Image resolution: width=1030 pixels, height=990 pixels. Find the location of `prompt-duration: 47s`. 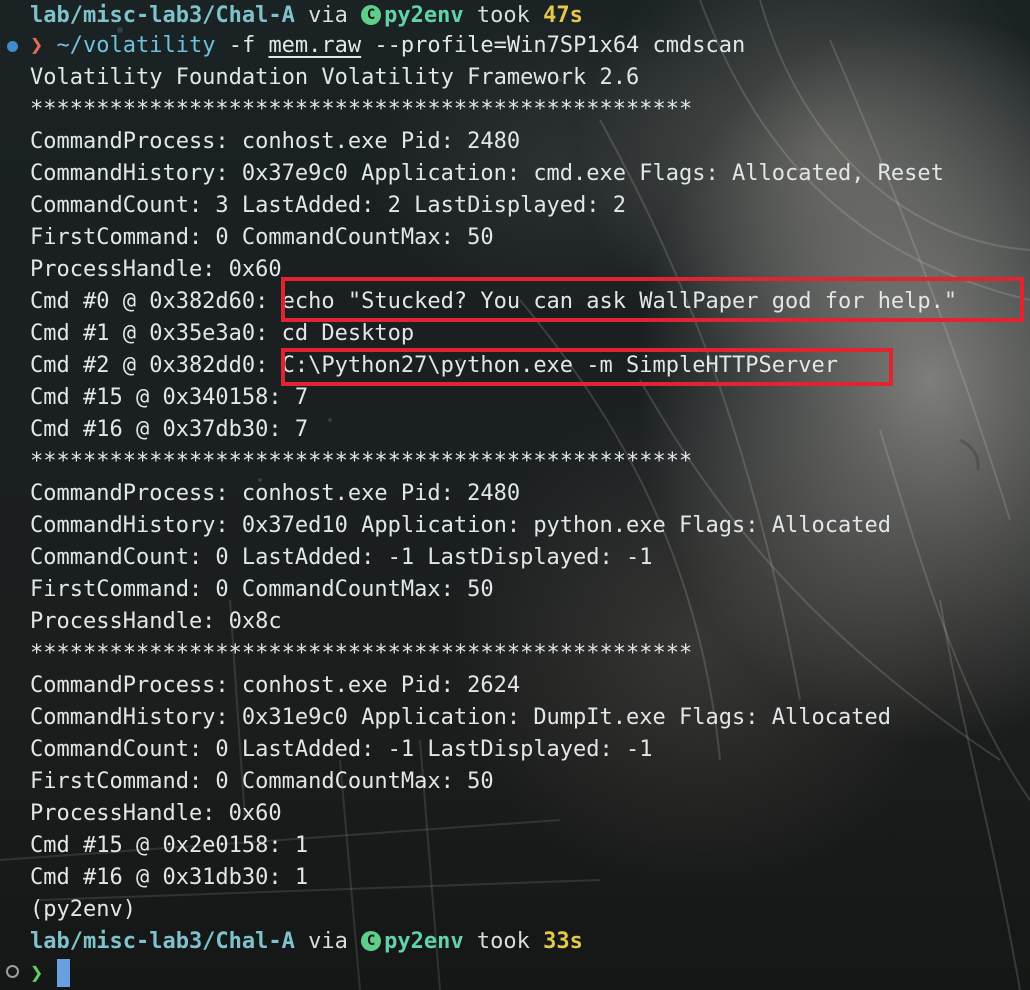

prompt-duration: 47s is located at coordinates (563, 15).